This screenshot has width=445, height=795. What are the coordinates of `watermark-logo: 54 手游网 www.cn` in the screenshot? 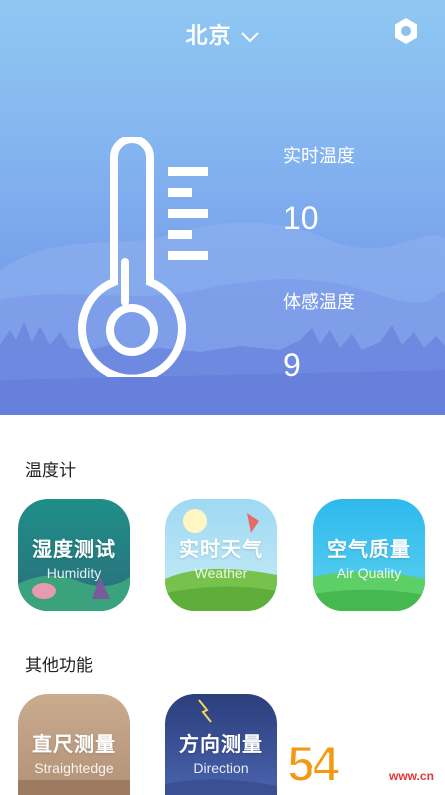 It's located at (365, 764).